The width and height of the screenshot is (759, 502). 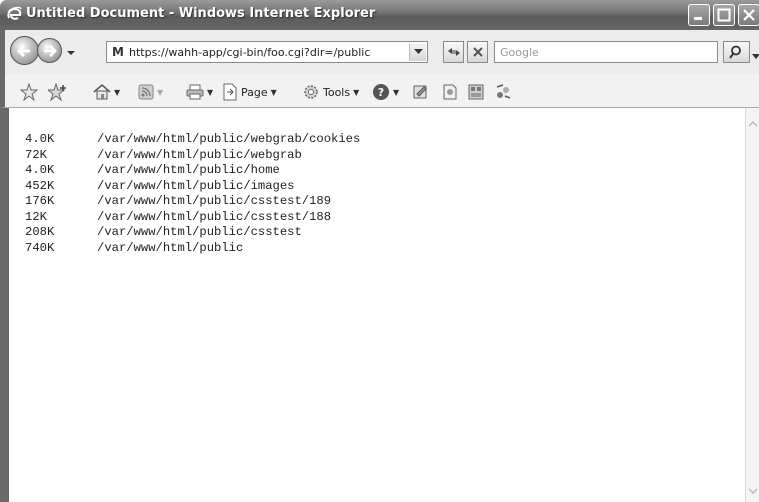 I want to click on listing-row: 12K/var/www/html/public/csstest/188, so click(x=192, y=218).